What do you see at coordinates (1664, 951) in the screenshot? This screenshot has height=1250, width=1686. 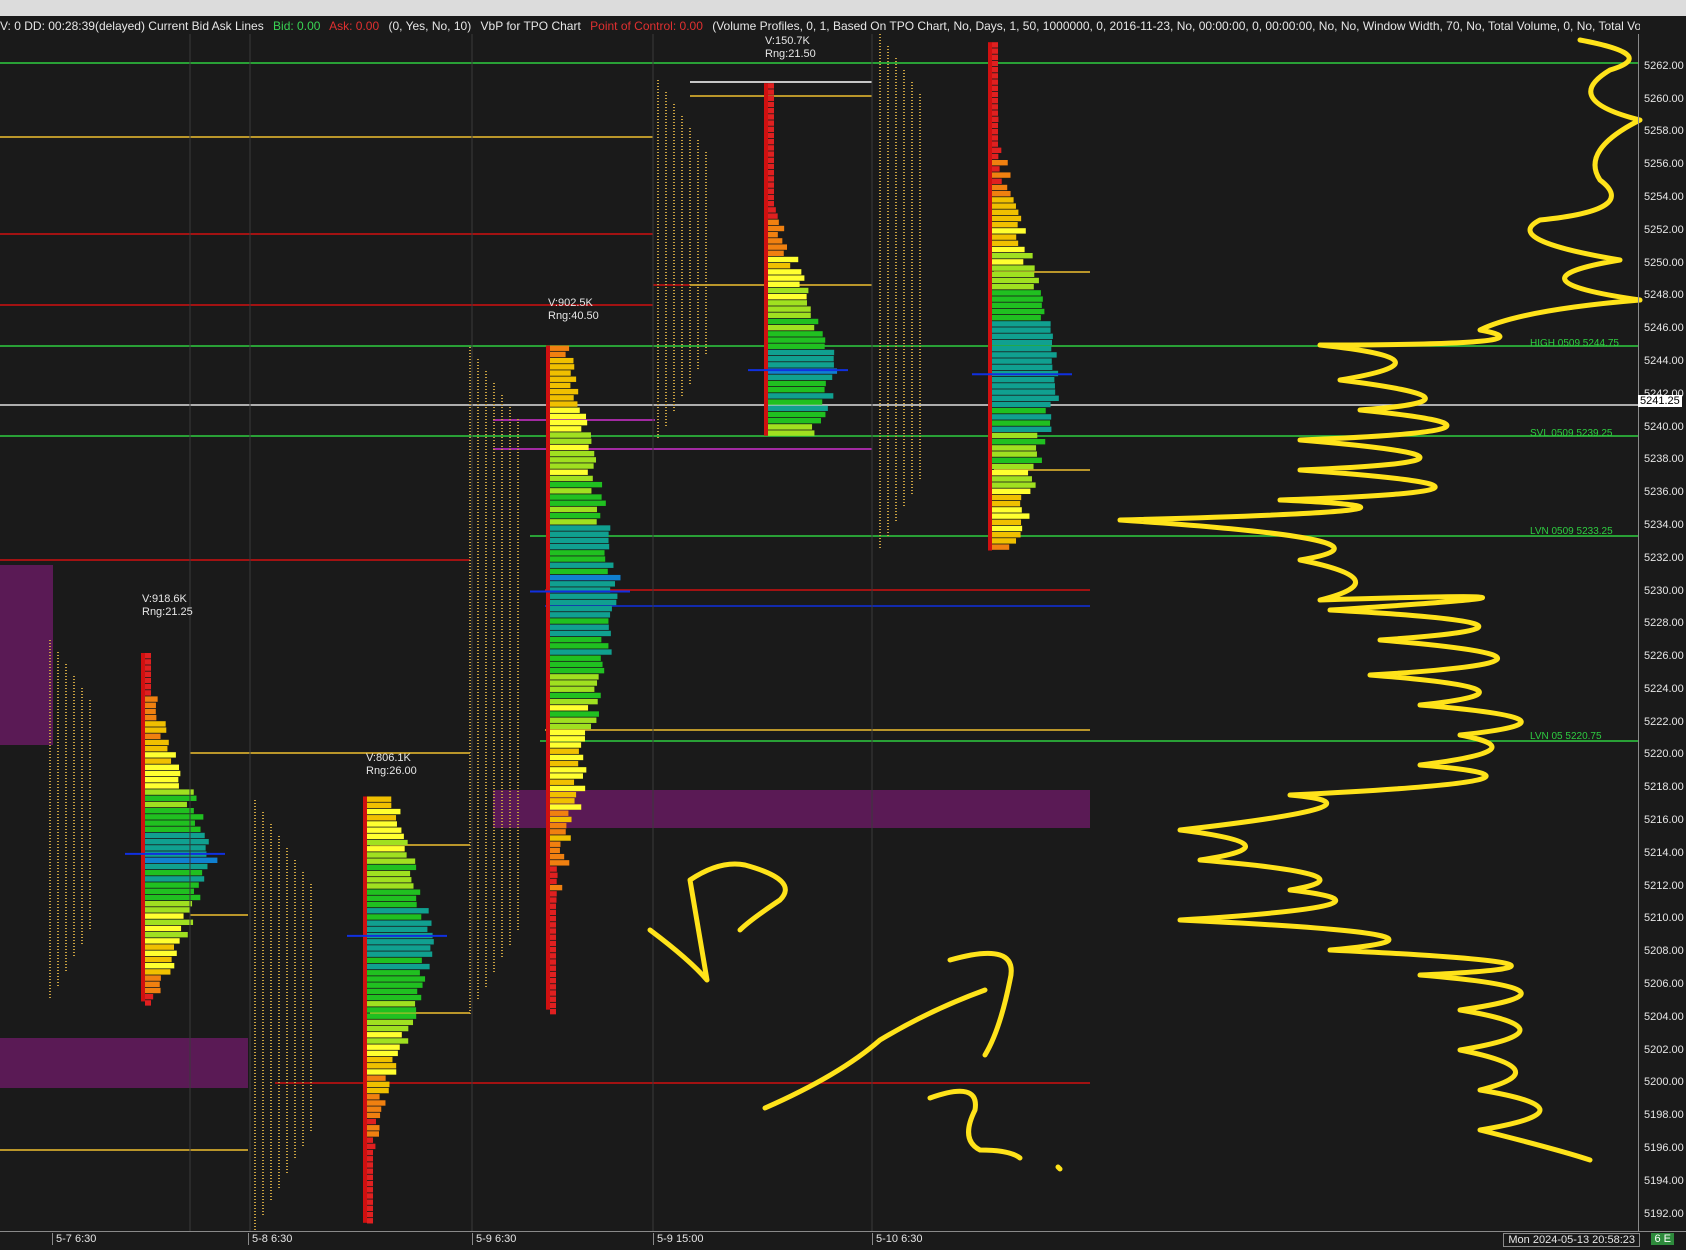 I see `y-tick-label: 5208.00` at bounding box center [1664, 951].